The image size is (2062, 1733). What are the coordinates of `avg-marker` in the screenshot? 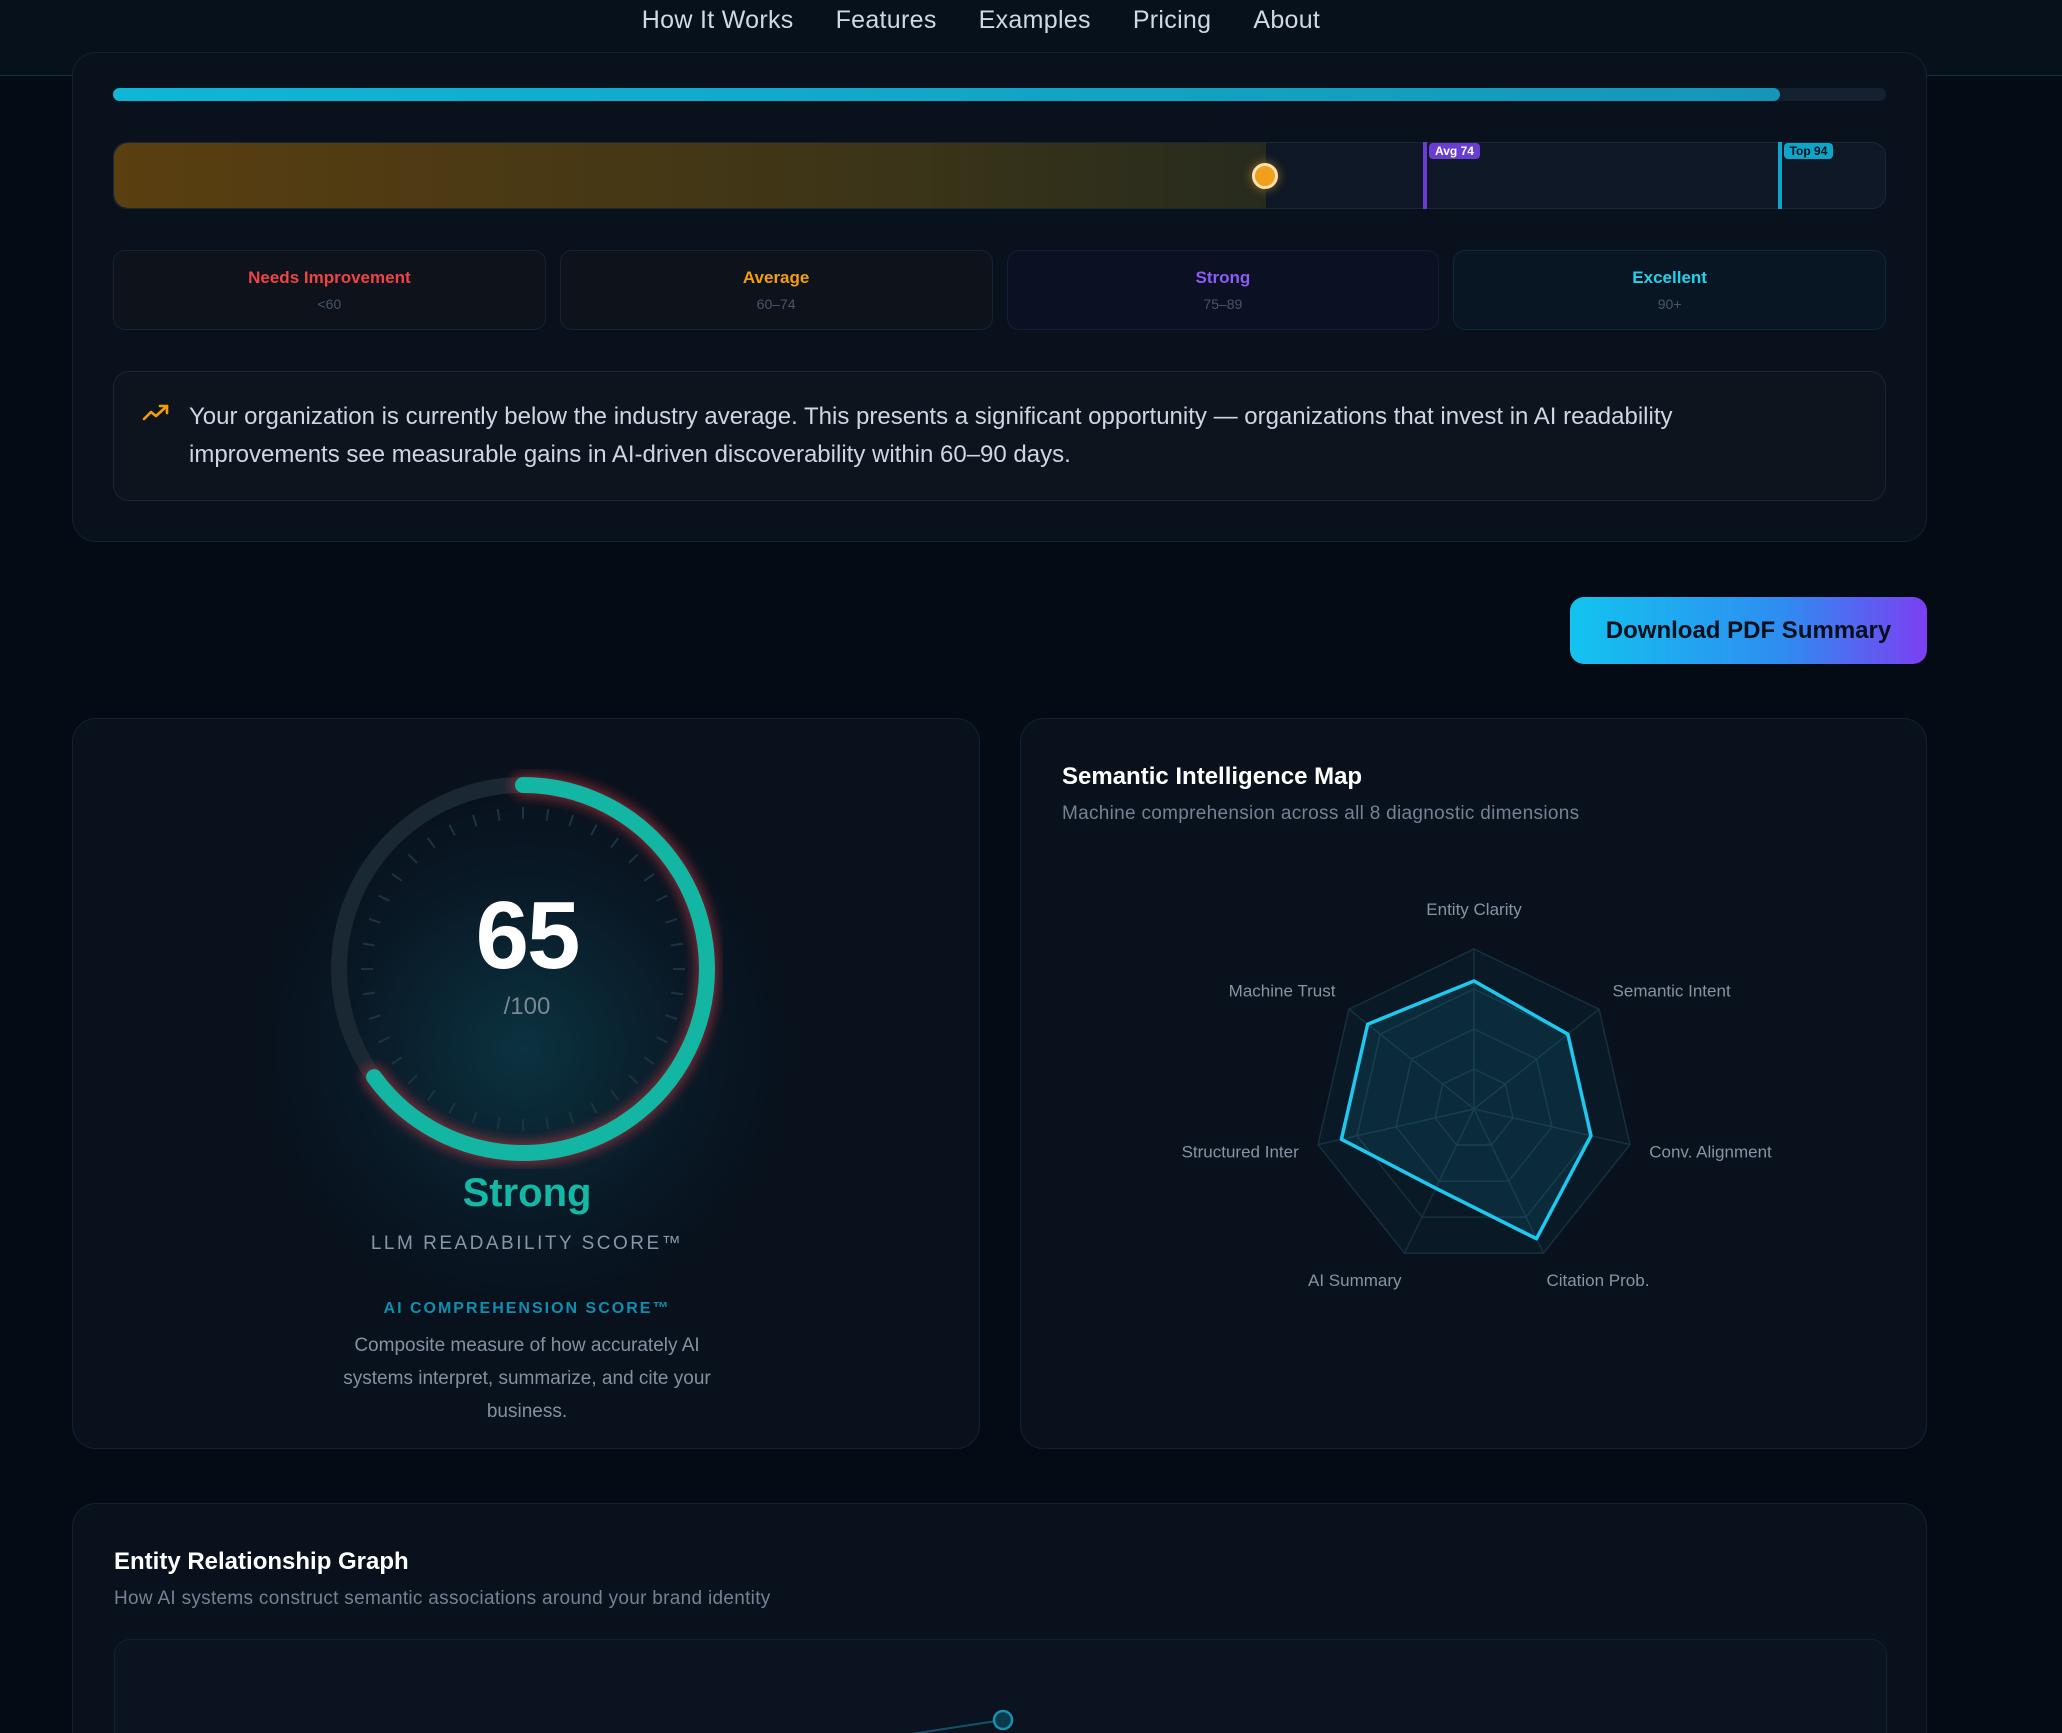 It's located at (1425, 175).